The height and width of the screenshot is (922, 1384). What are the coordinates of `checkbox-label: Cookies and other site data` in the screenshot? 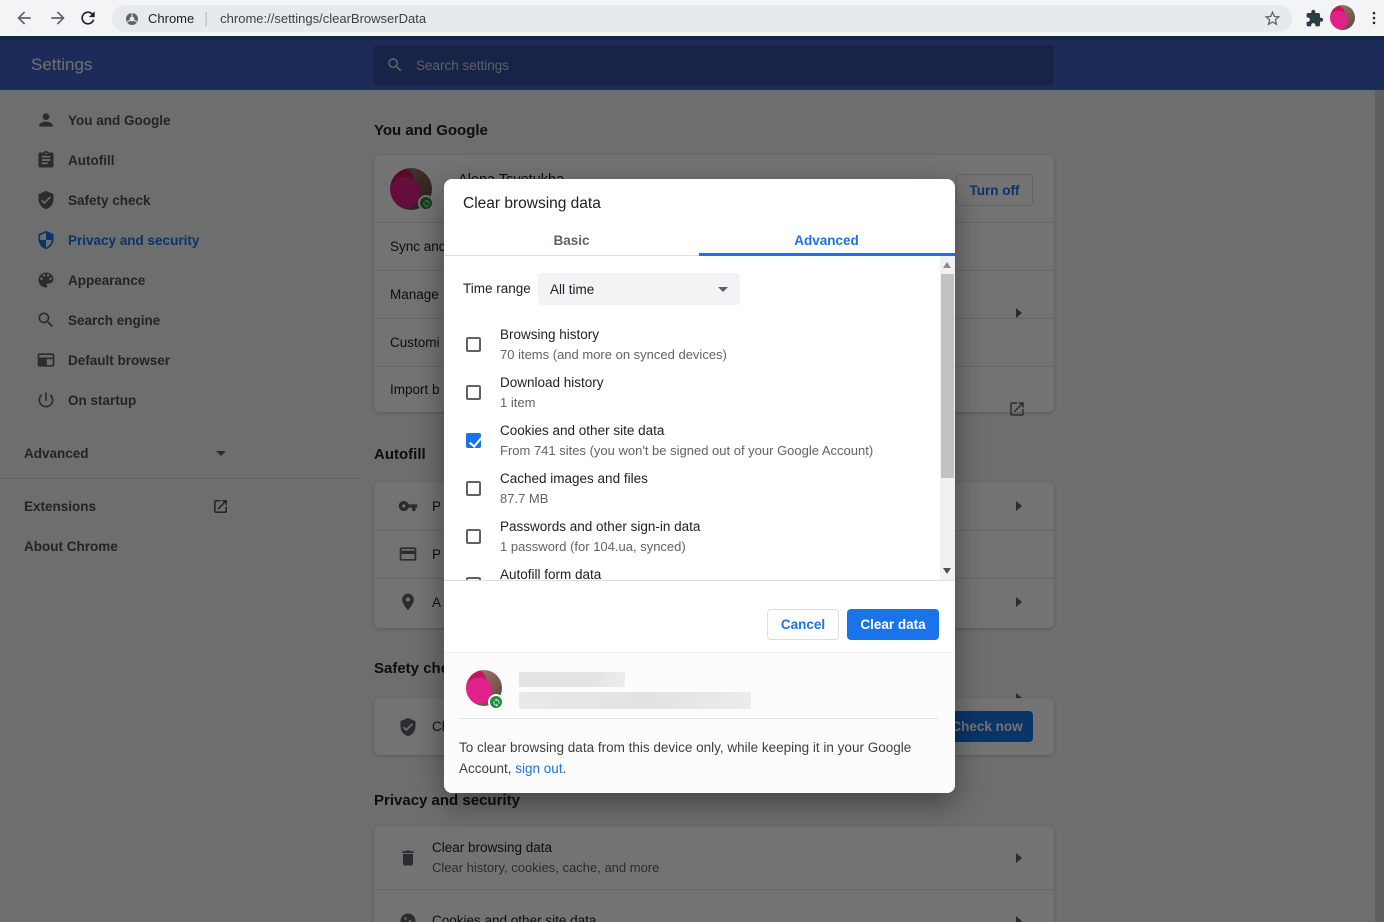 It's located at (582, 430).